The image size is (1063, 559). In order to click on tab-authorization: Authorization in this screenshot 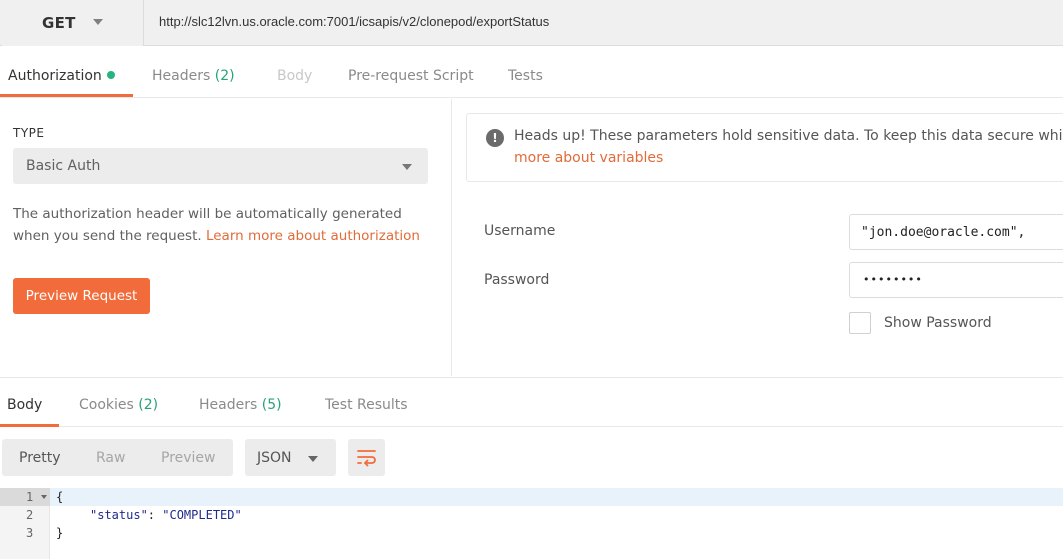, I will do `click(61, 76)`.